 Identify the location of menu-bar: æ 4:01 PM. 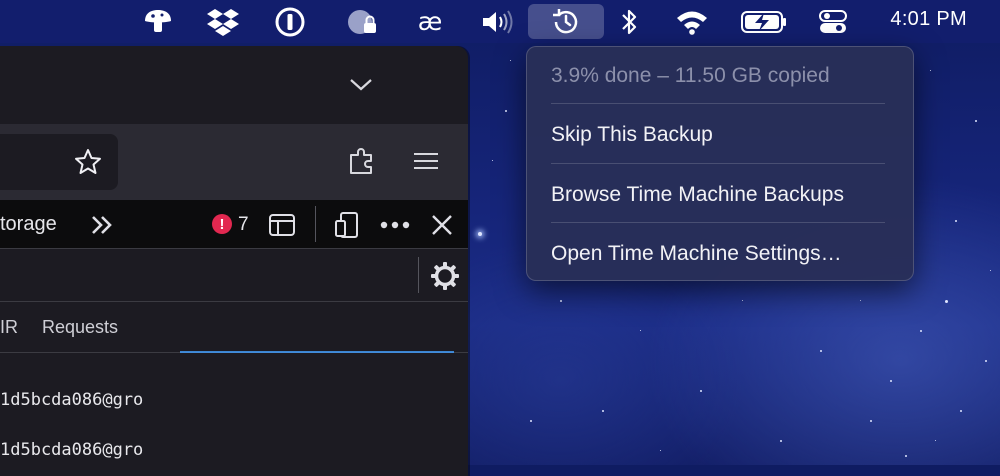
(500, 21).